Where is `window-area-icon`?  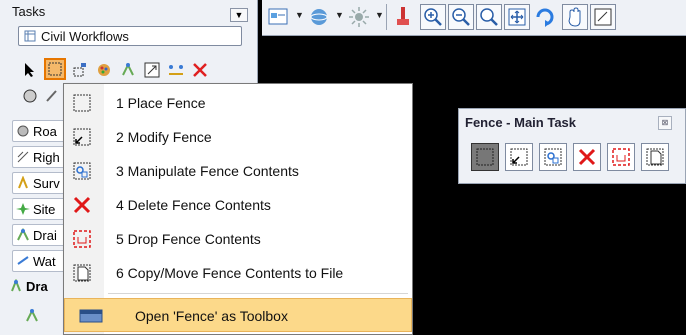 window-area-icon is located at coordinates (489, 17).